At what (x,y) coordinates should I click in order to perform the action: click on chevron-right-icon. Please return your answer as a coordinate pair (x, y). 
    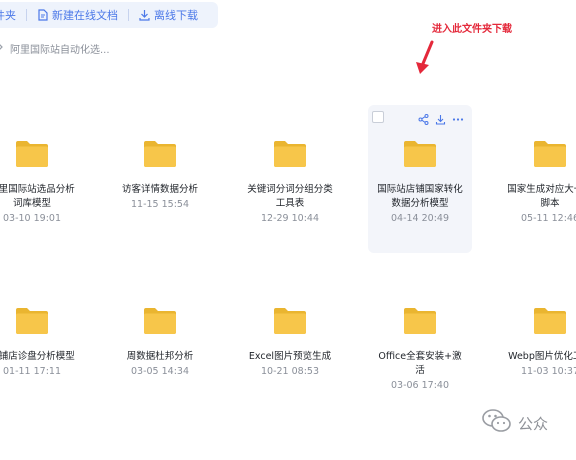
    Looking at the image, I should click on (2, 48).